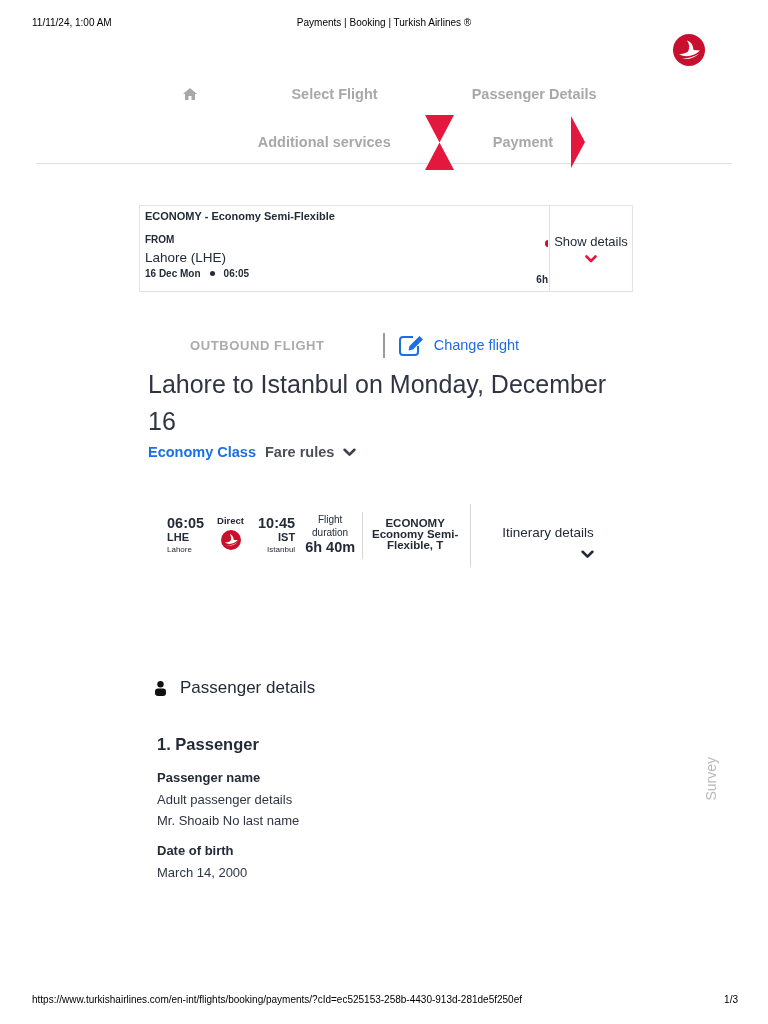 This screenshot has height=1024, width=768. What do you see at coordinates (72, 23) in the screenshot?
I see `print-date: 11/11/24, 1:00 AM` at bounding box center [72, 23].